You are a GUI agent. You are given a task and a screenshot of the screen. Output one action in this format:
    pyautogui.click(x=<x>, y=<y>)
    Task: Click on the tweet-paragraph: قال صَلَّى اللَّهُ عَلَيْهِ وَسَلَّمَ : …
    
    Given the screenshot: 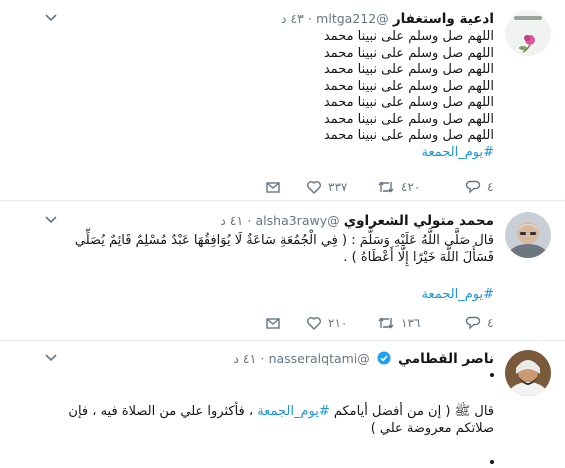 What is the action you would take?
    pyautogui.click(x=284, y=249)
    